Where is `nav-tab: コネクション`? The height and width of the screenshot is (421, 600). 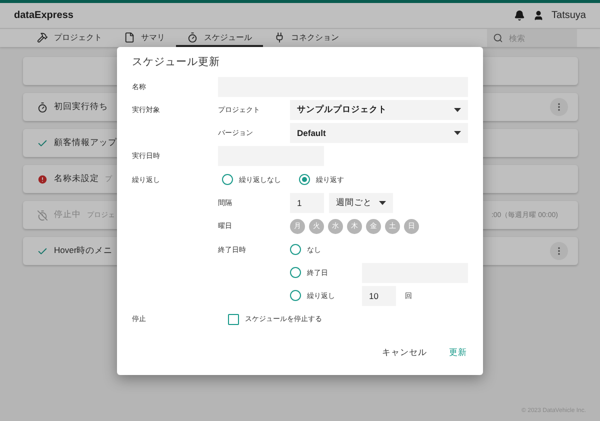
nav-tab: コネクション is located at coordinates (306, 38).